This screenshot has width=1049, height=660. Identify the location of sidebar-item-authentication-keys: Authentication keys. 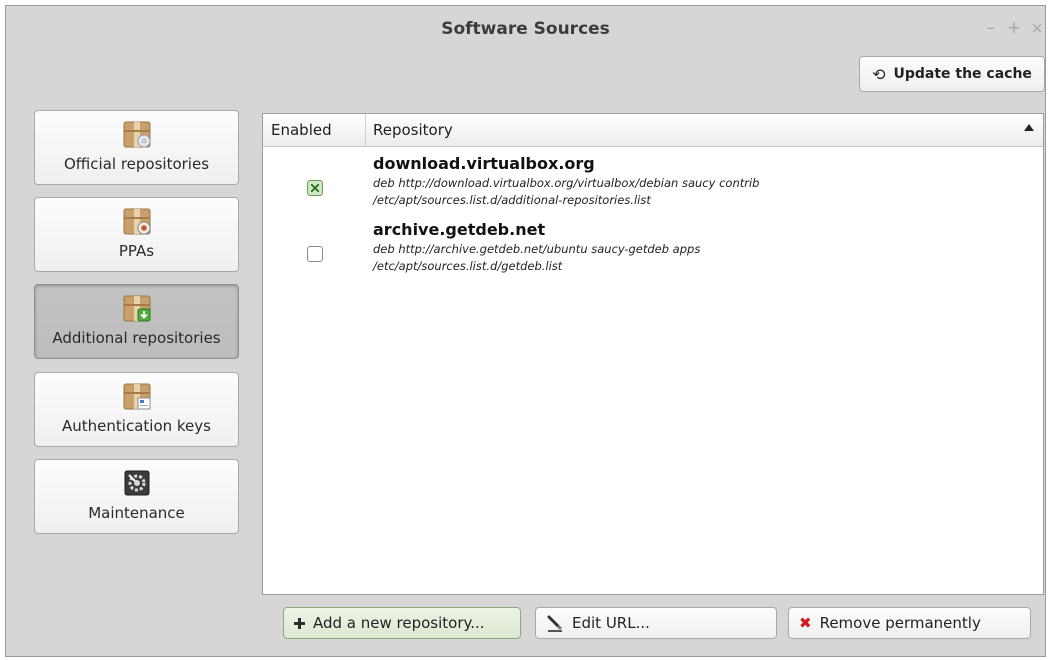
(136, 409).